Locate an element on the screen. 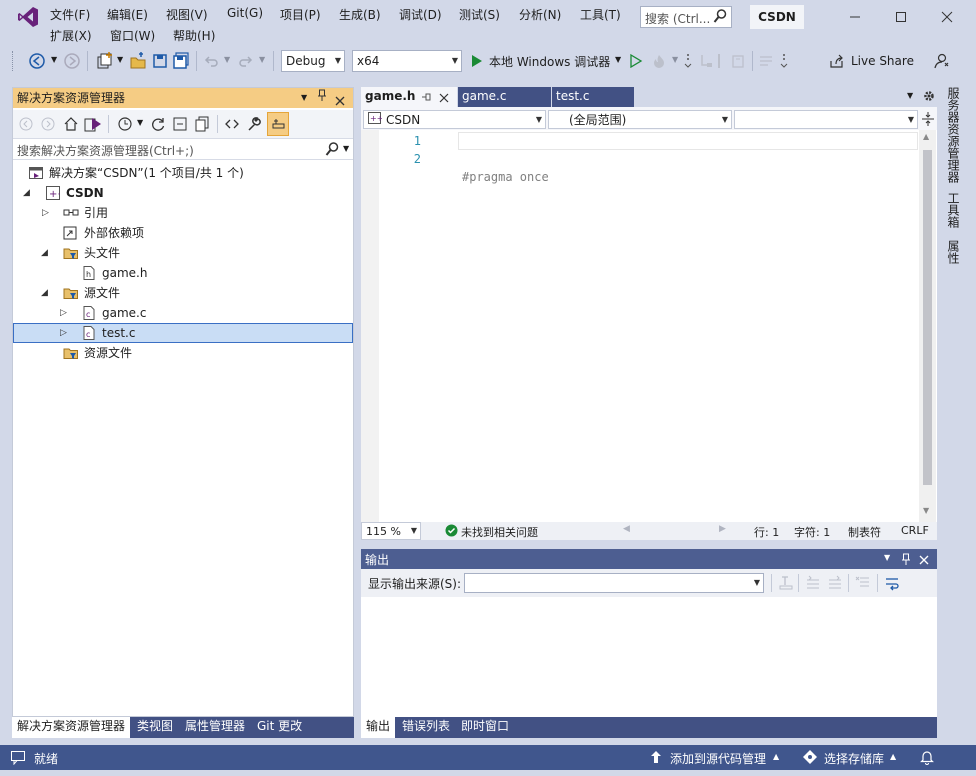  start-without-debugging-icon is located at coordinates (636, 61).